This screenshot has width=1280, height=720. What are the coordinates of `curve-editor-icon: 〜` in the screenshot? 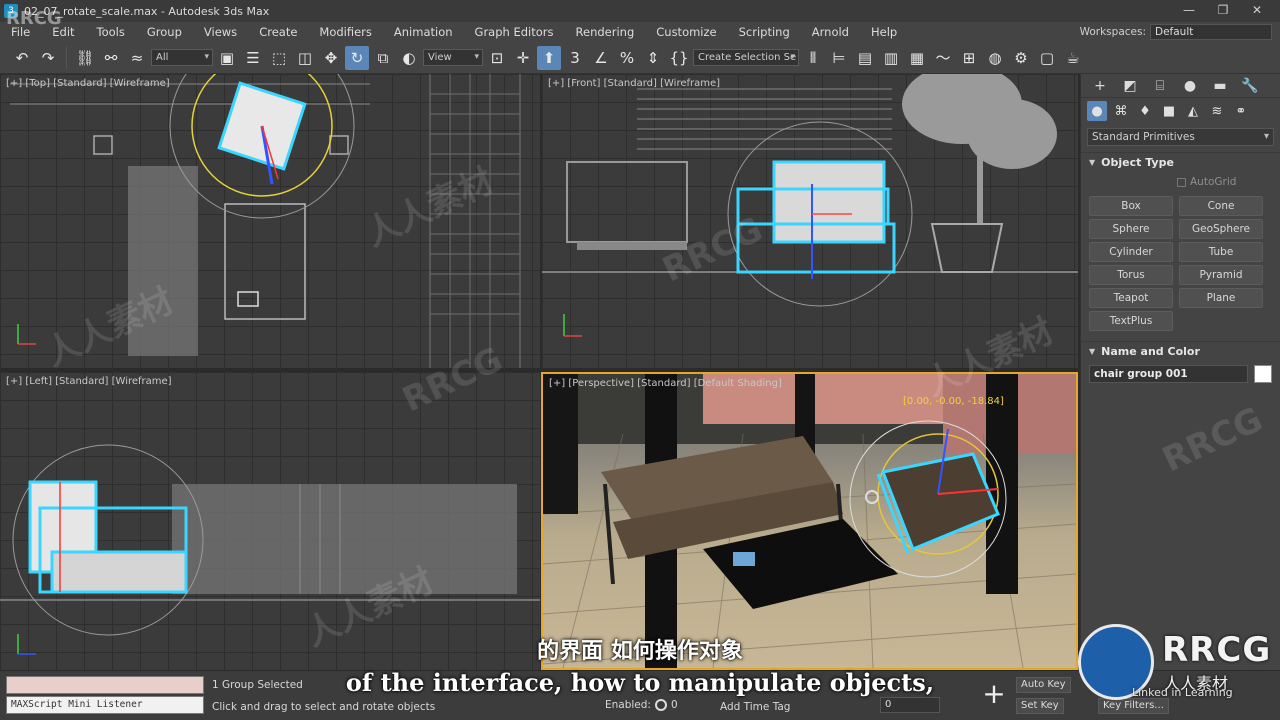 It's located at (943, 58).